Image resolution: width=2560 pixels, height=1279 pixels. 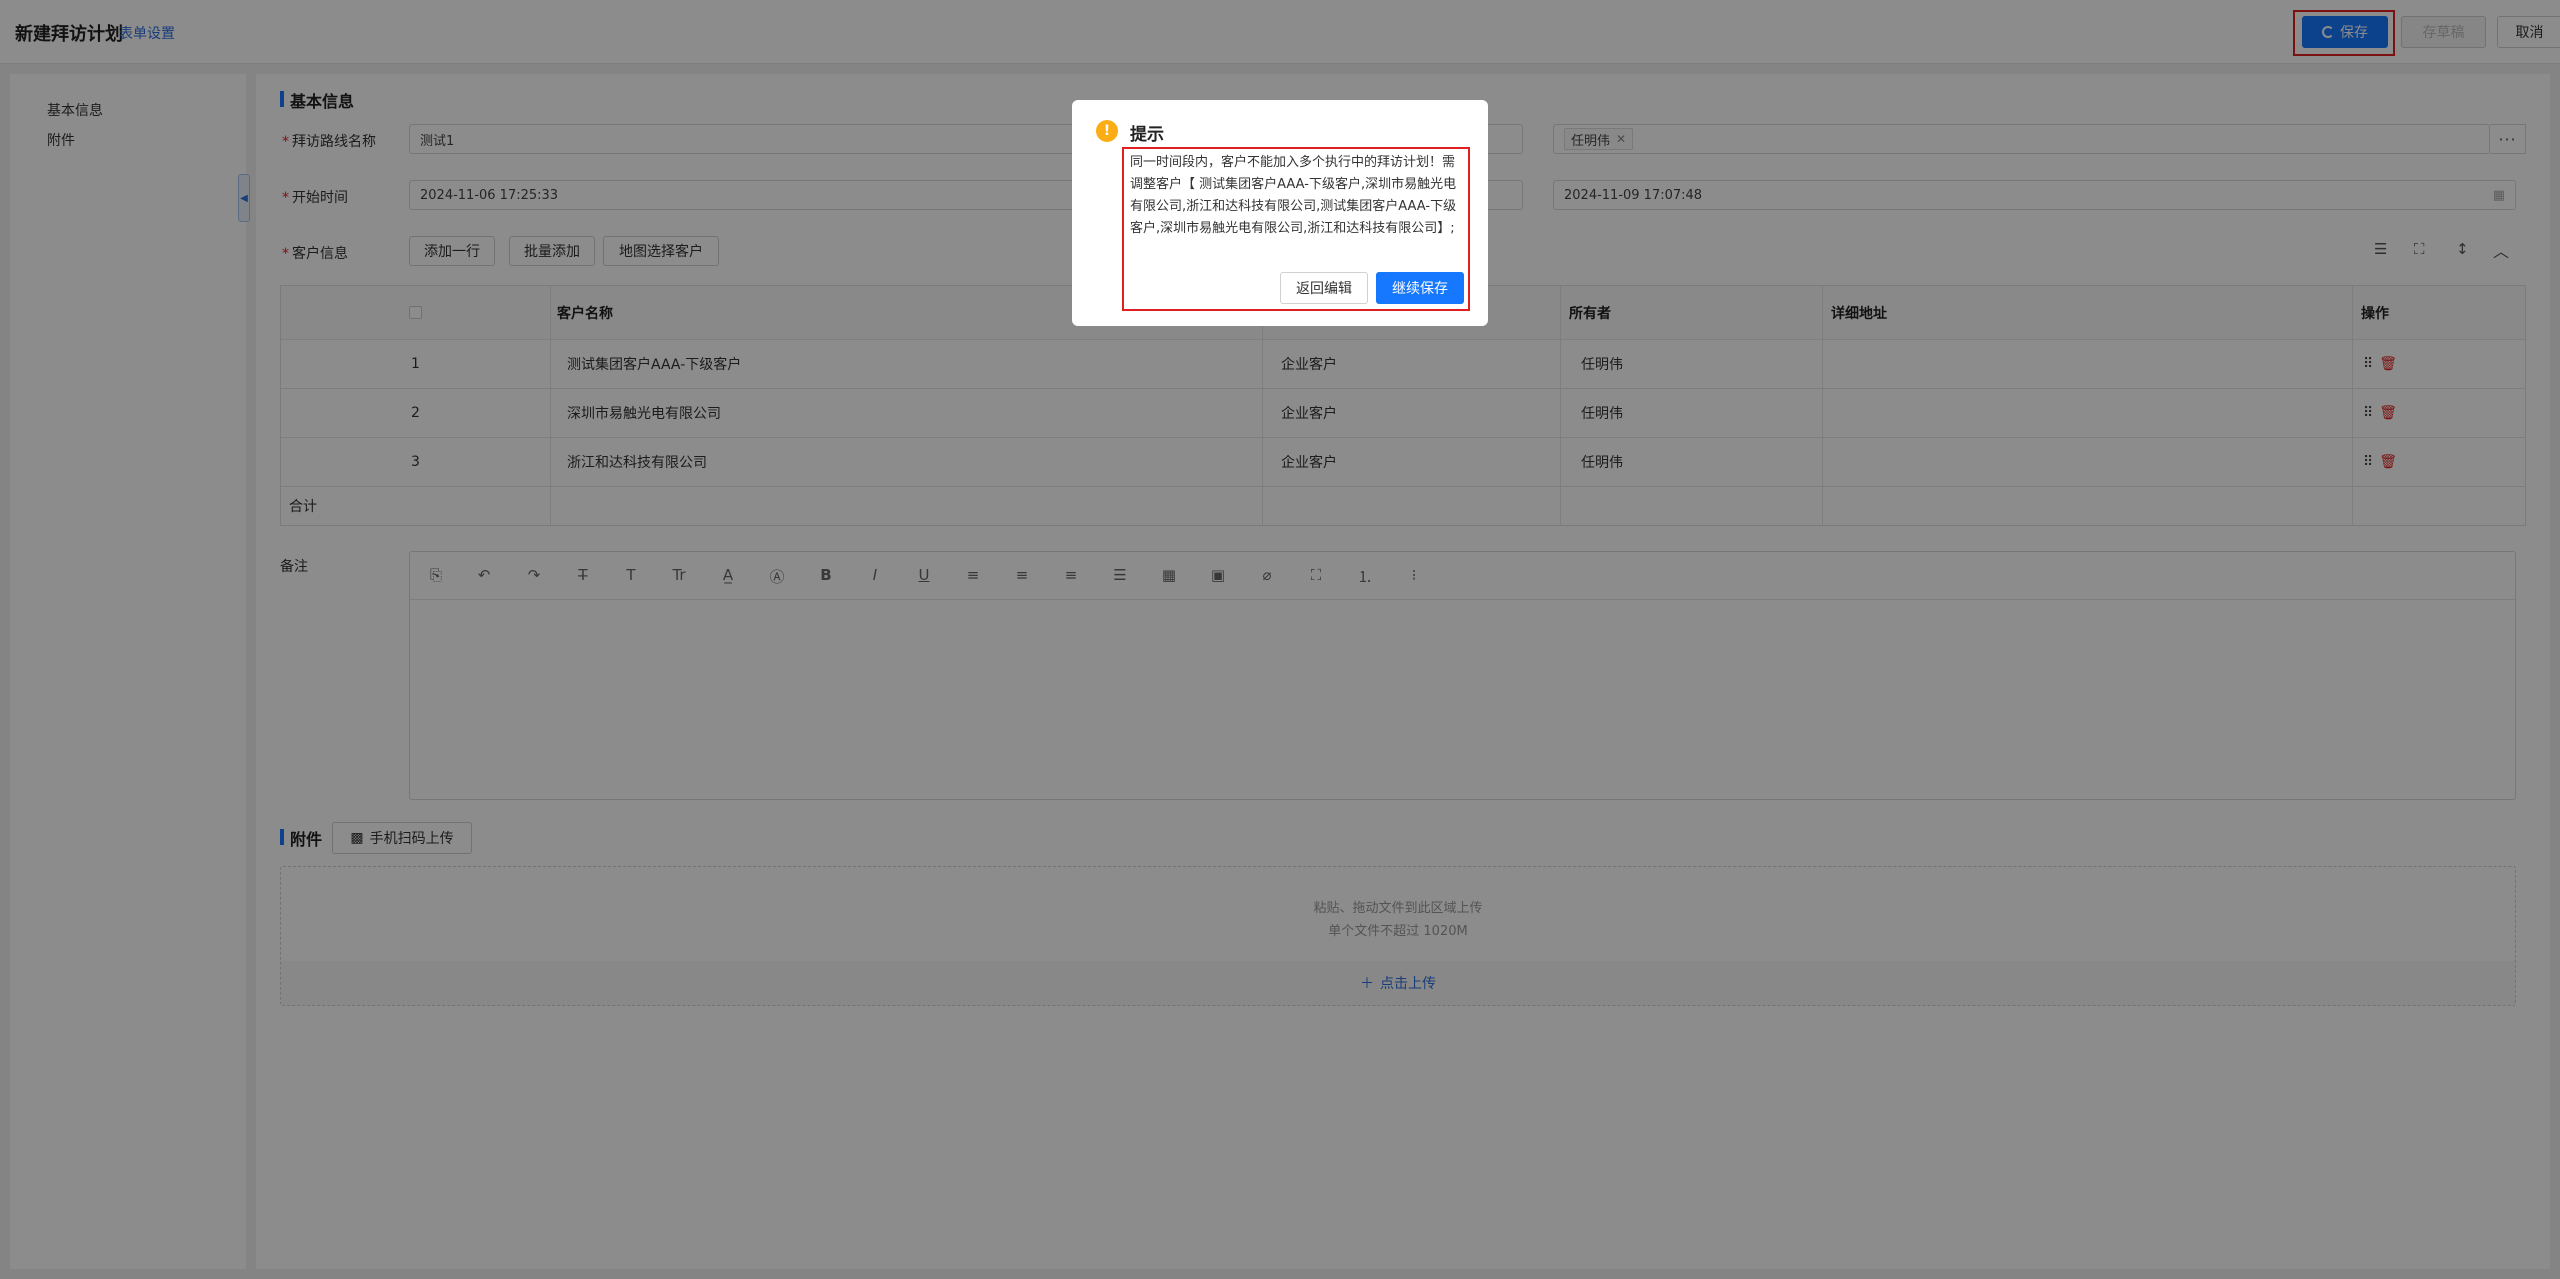 What do you see at coordinates (1420, 288) in the screenshot?
I see `continue-save-button: 继续保存` at bounding box center [1420, 288].